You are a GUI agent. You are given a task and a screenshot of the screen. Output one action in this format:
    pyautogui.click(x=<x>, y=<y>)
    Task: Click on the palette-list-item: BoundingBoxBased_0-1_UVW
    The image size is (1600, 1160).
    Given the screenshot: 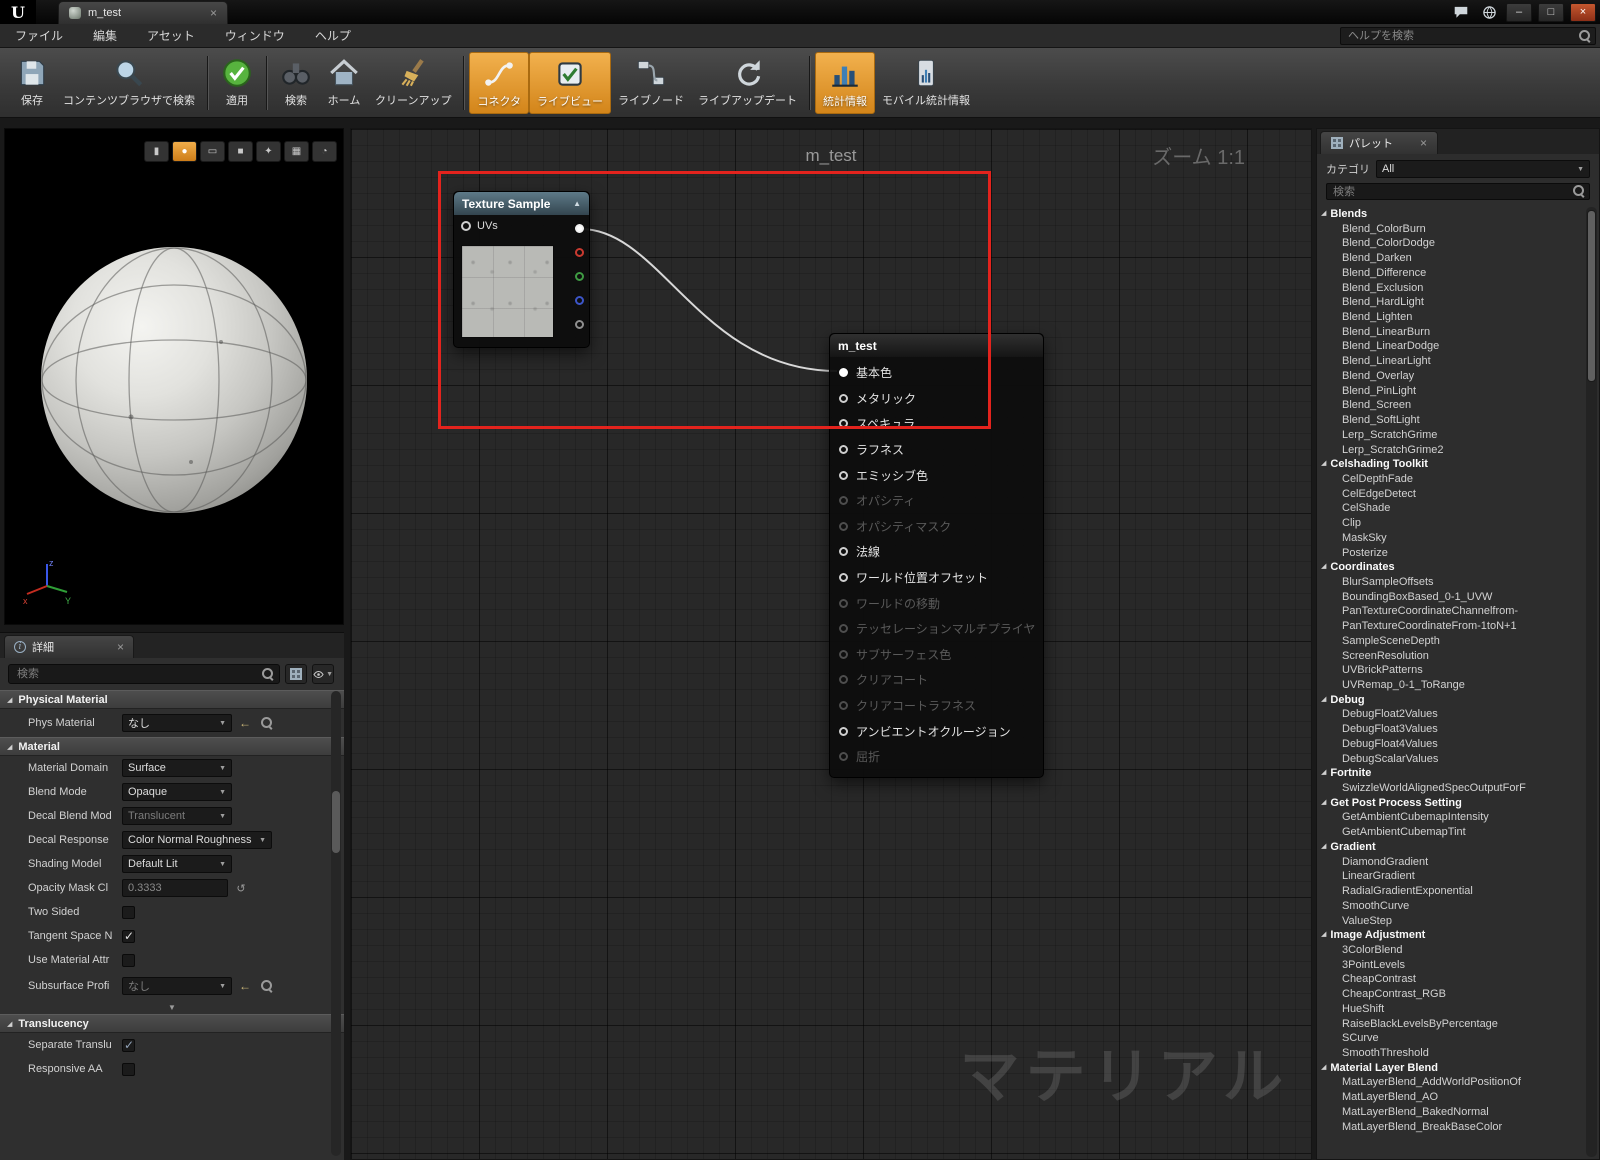 What is the action you would take?
    pyautogui.click(x=1452, y=597)
    